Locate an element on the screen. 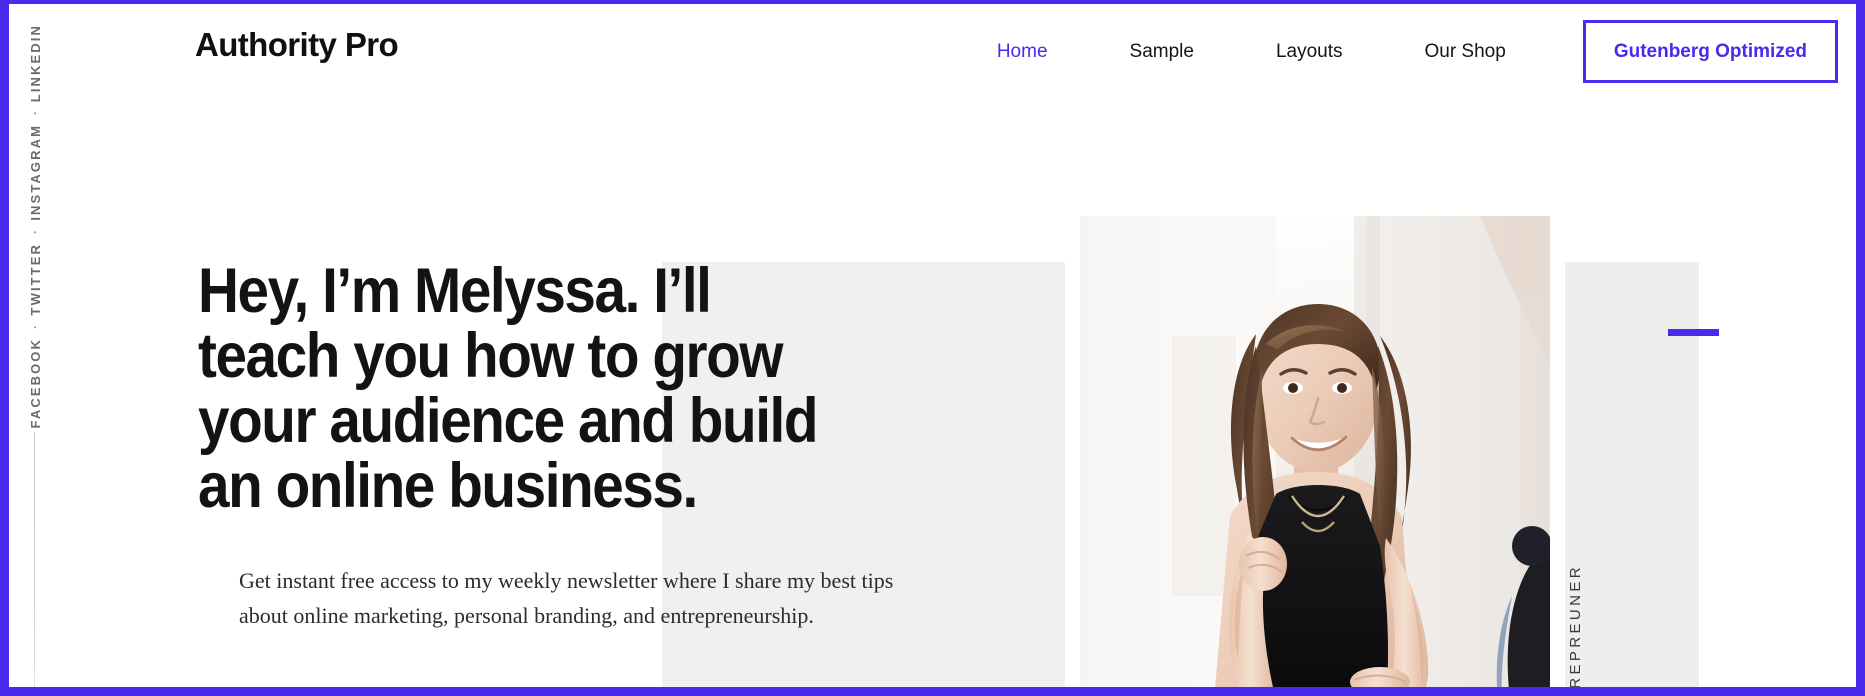 The width and height of the screenshot is (1865, 696). nav-item-our-shop: Our Shop is located at coordinates (1464, 51).